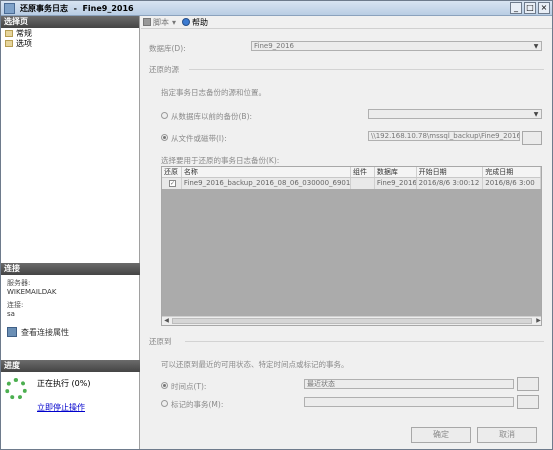 This screenshot has width=553, height=450. I want to click on help-button: 帮助, so click(195, 22).